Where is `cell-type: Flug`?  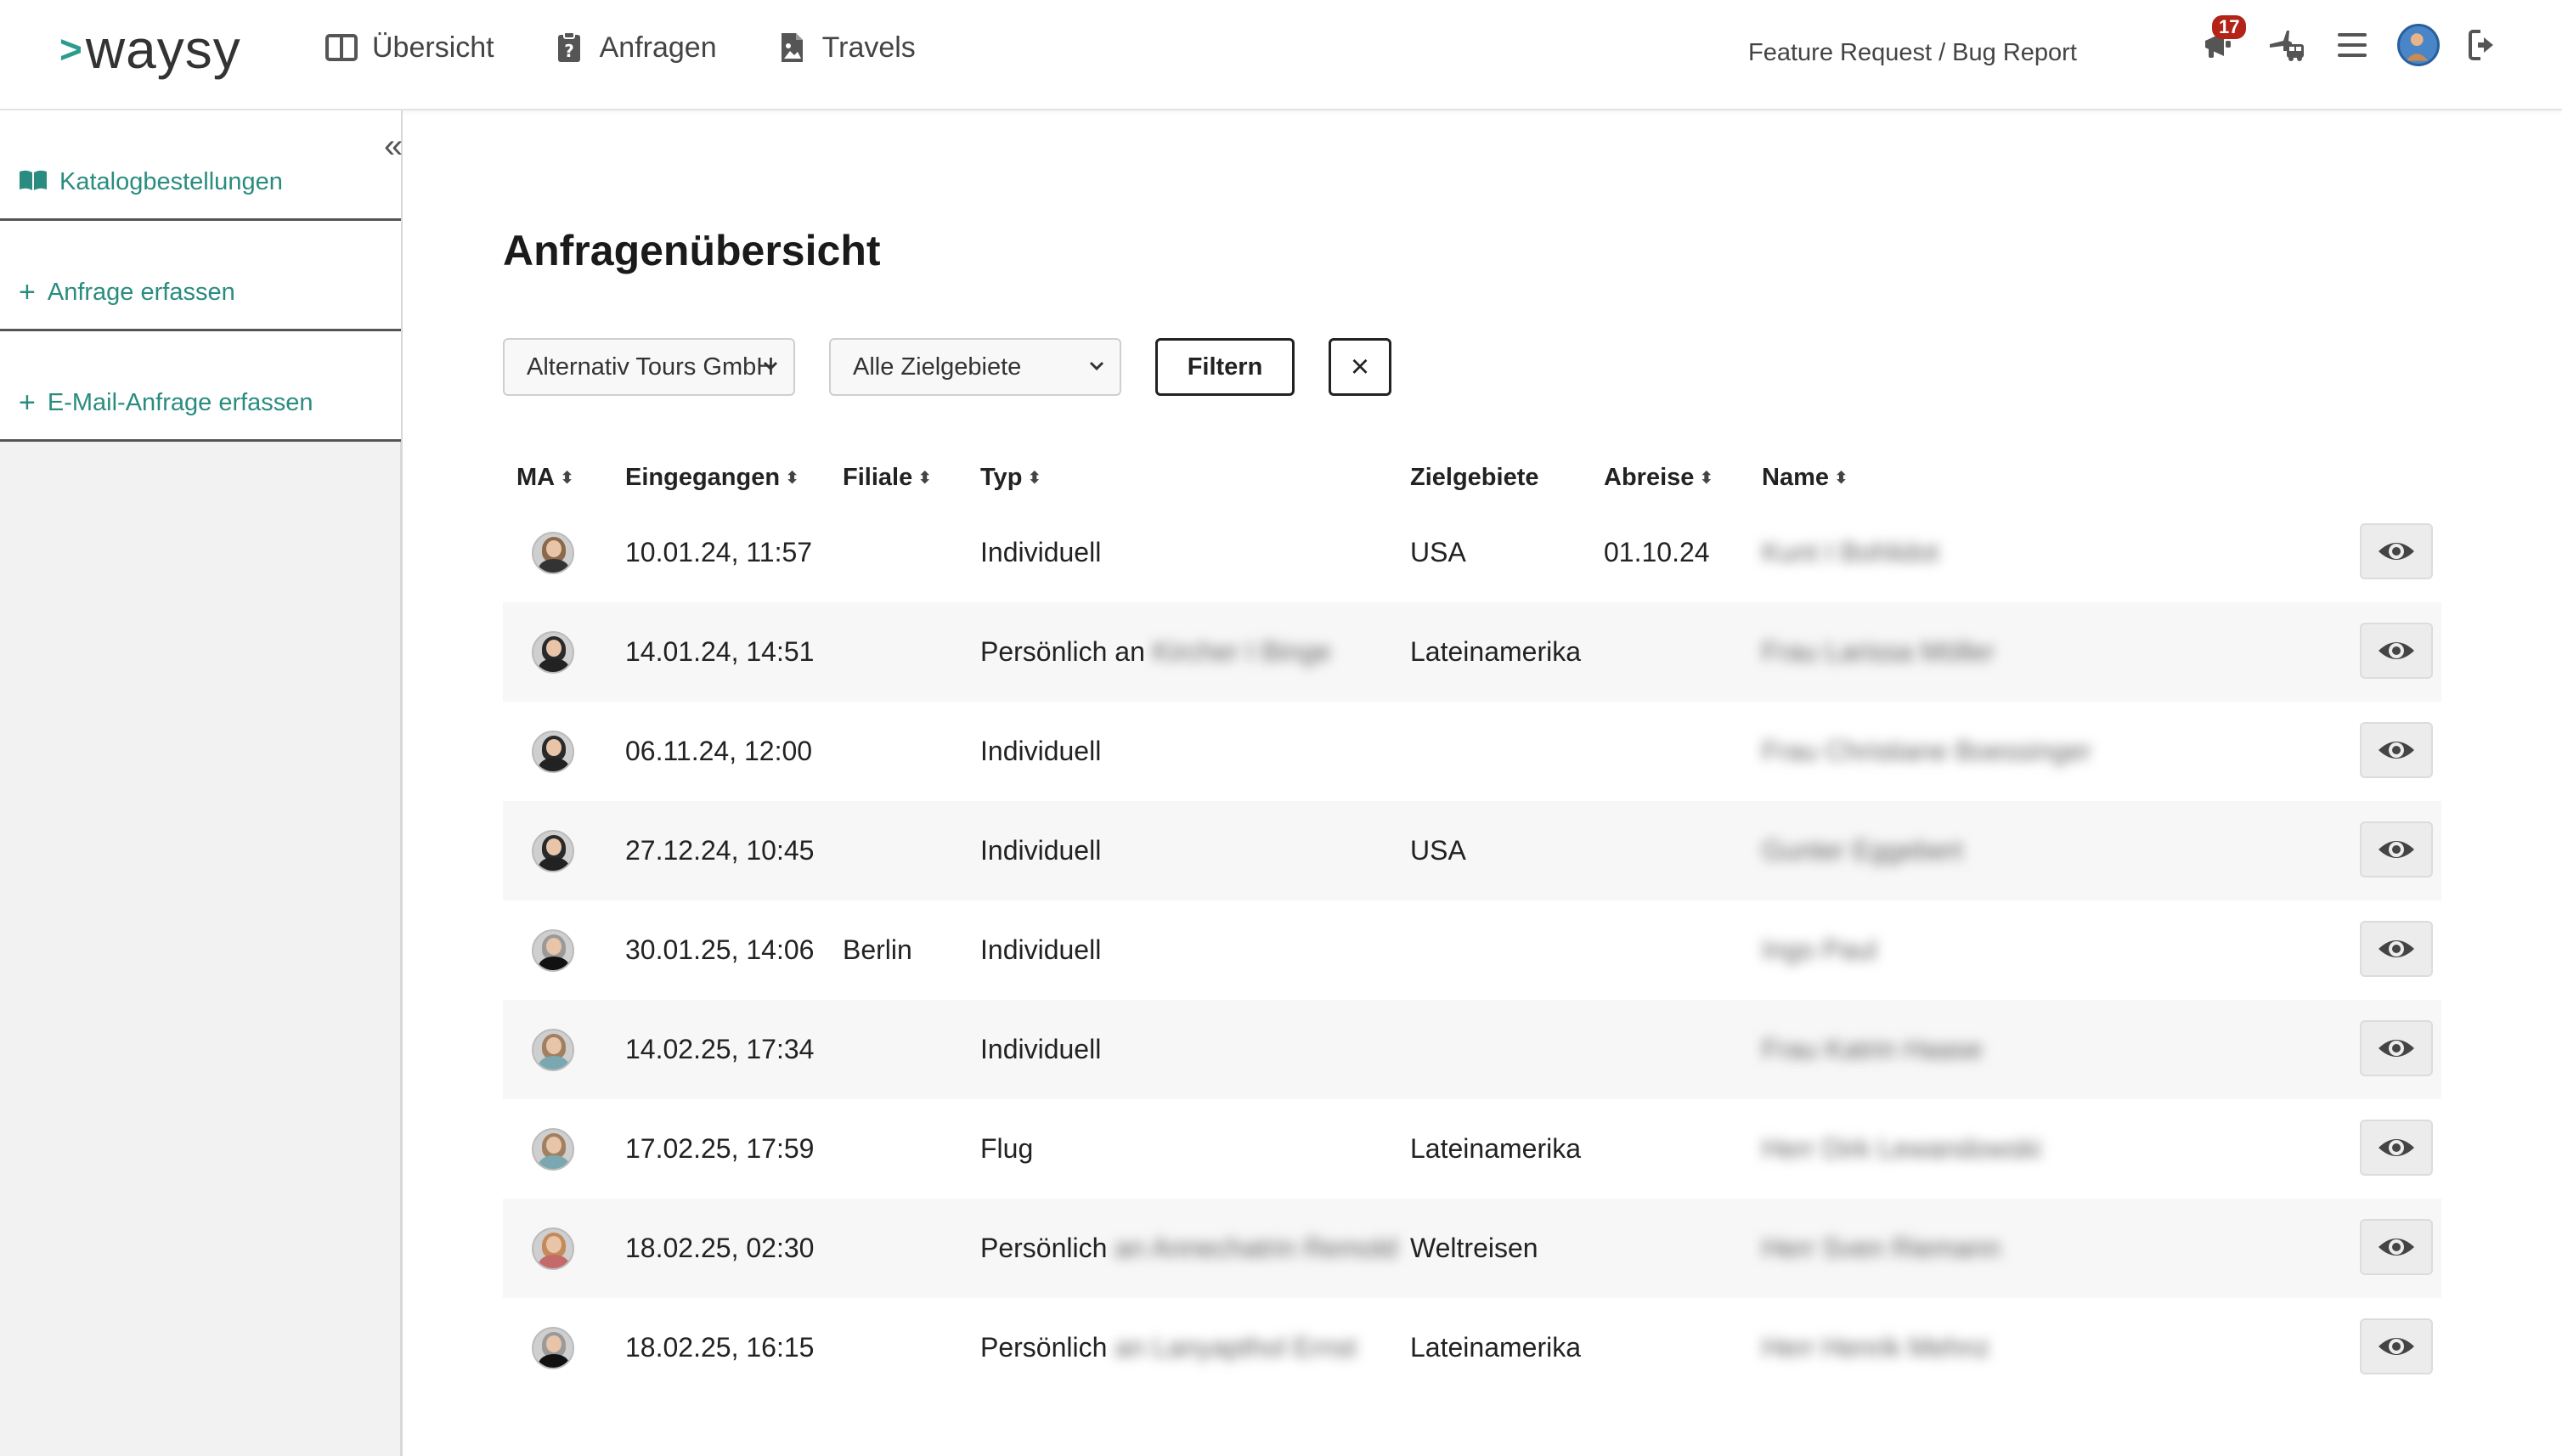 cell-type: Flug is located at coordinates (1006, 1149).